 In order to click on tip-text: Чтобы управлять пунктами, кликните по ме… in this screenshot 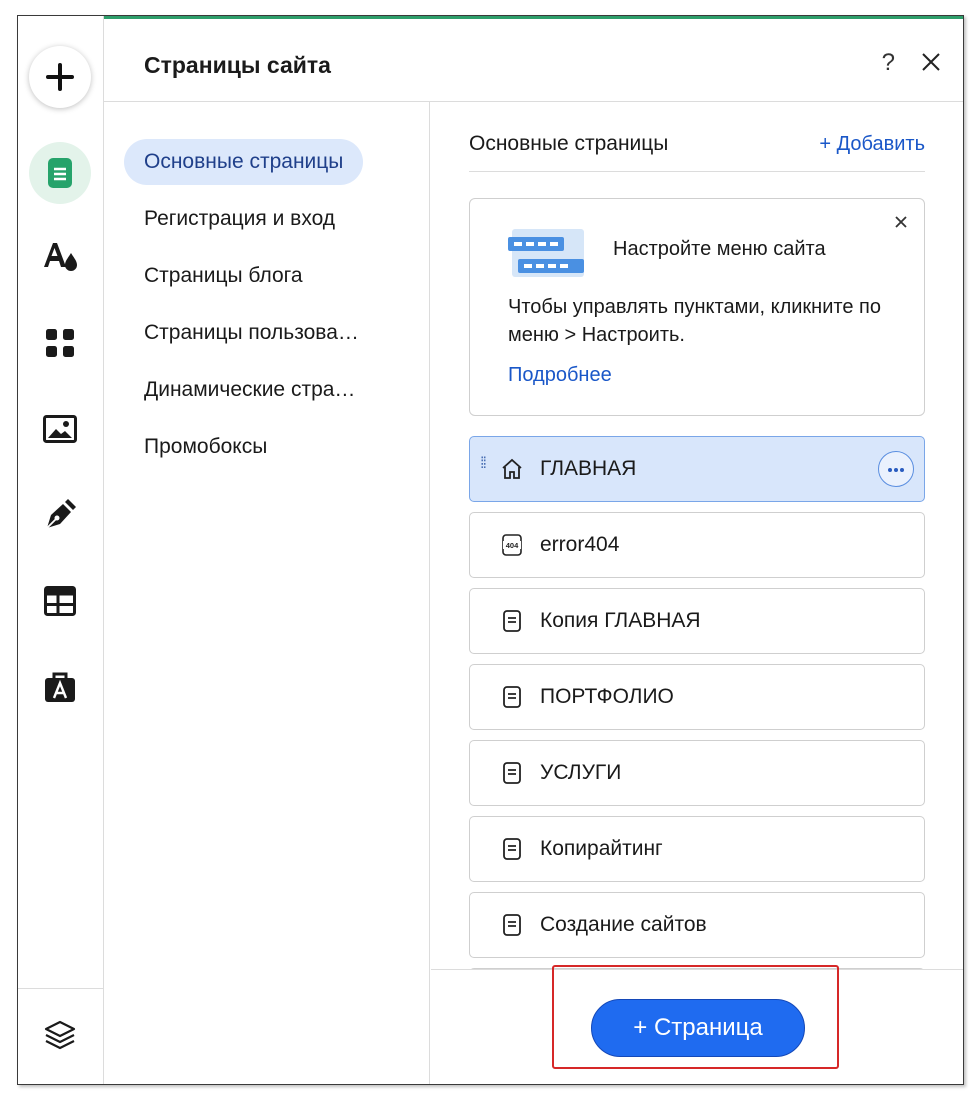, I will do `click(694, 321)`.